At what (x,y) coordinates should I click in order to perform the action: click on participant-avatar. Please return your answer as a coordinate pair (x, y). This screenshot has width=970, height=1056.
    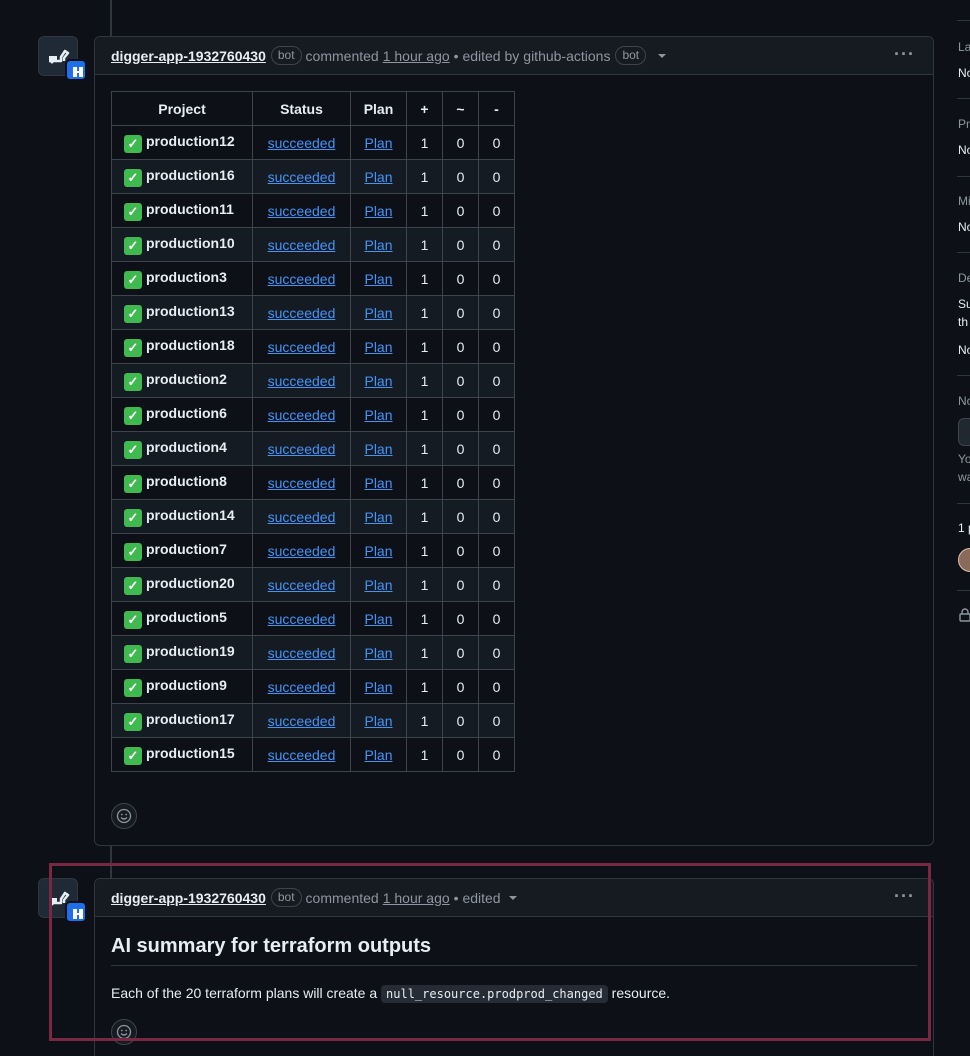
    Looking at the image, I should click on (964, 560).